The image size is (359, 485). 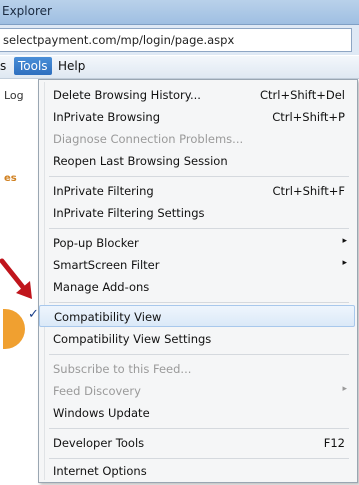 I want to click on menu-item-inprivate-browsing: InPrivate Browsing Ctrl+Shift+P, so click(x=197, y=117).